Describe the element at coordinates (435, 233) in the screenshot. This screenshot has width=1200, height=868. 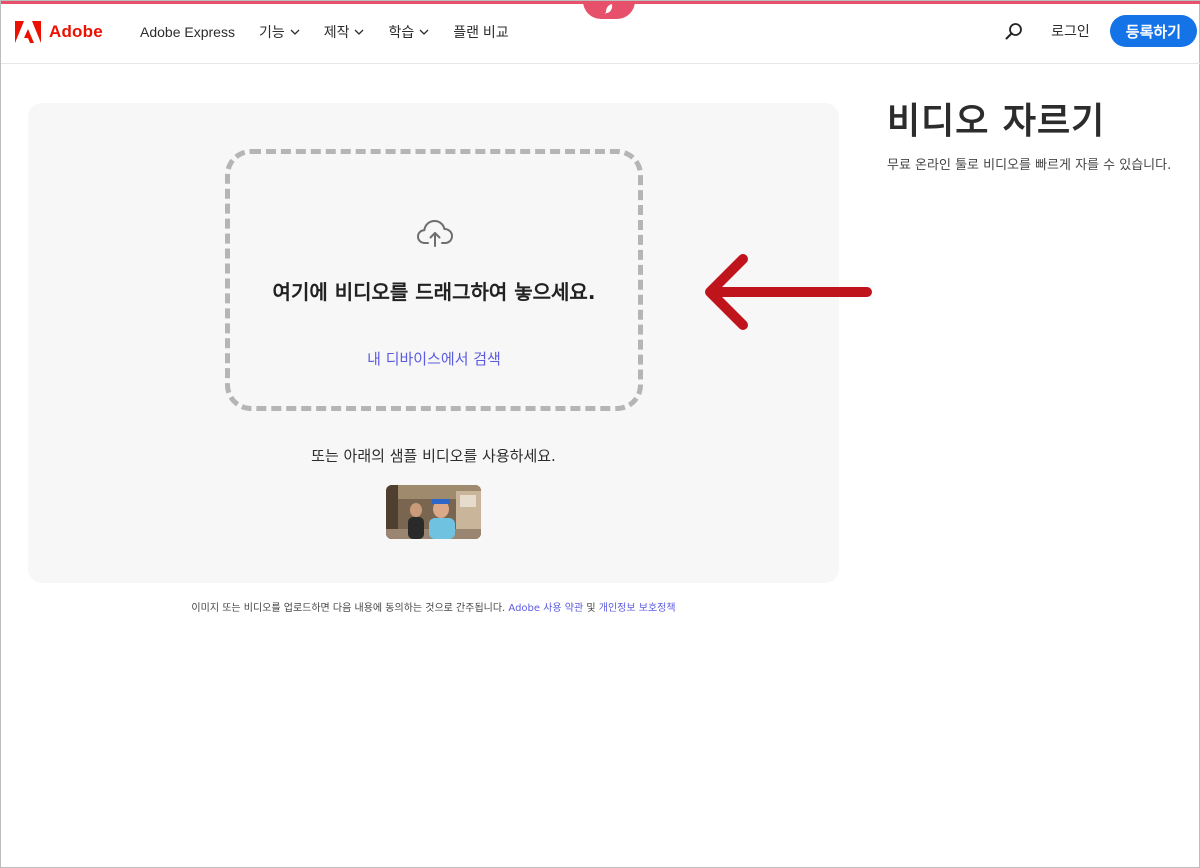
I see `cloud-upload-icon` at that location.